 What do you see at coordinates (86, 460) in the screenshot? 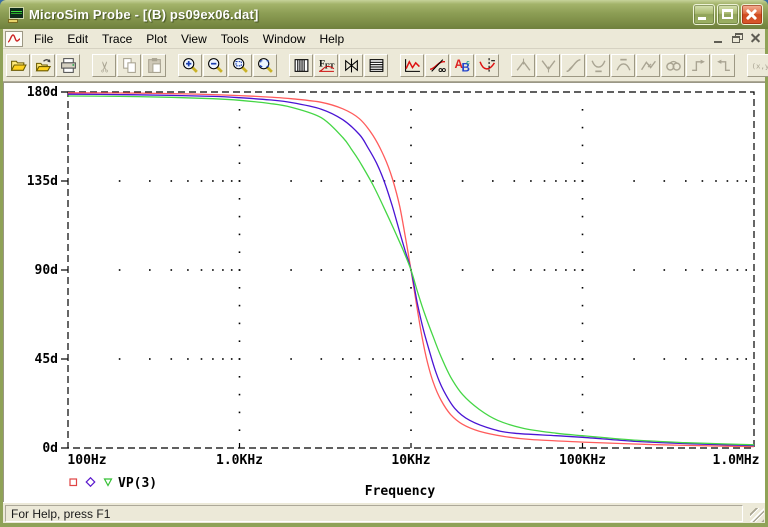
I see `x-tick-label: 100Hz` at bounding box center [86, 460].